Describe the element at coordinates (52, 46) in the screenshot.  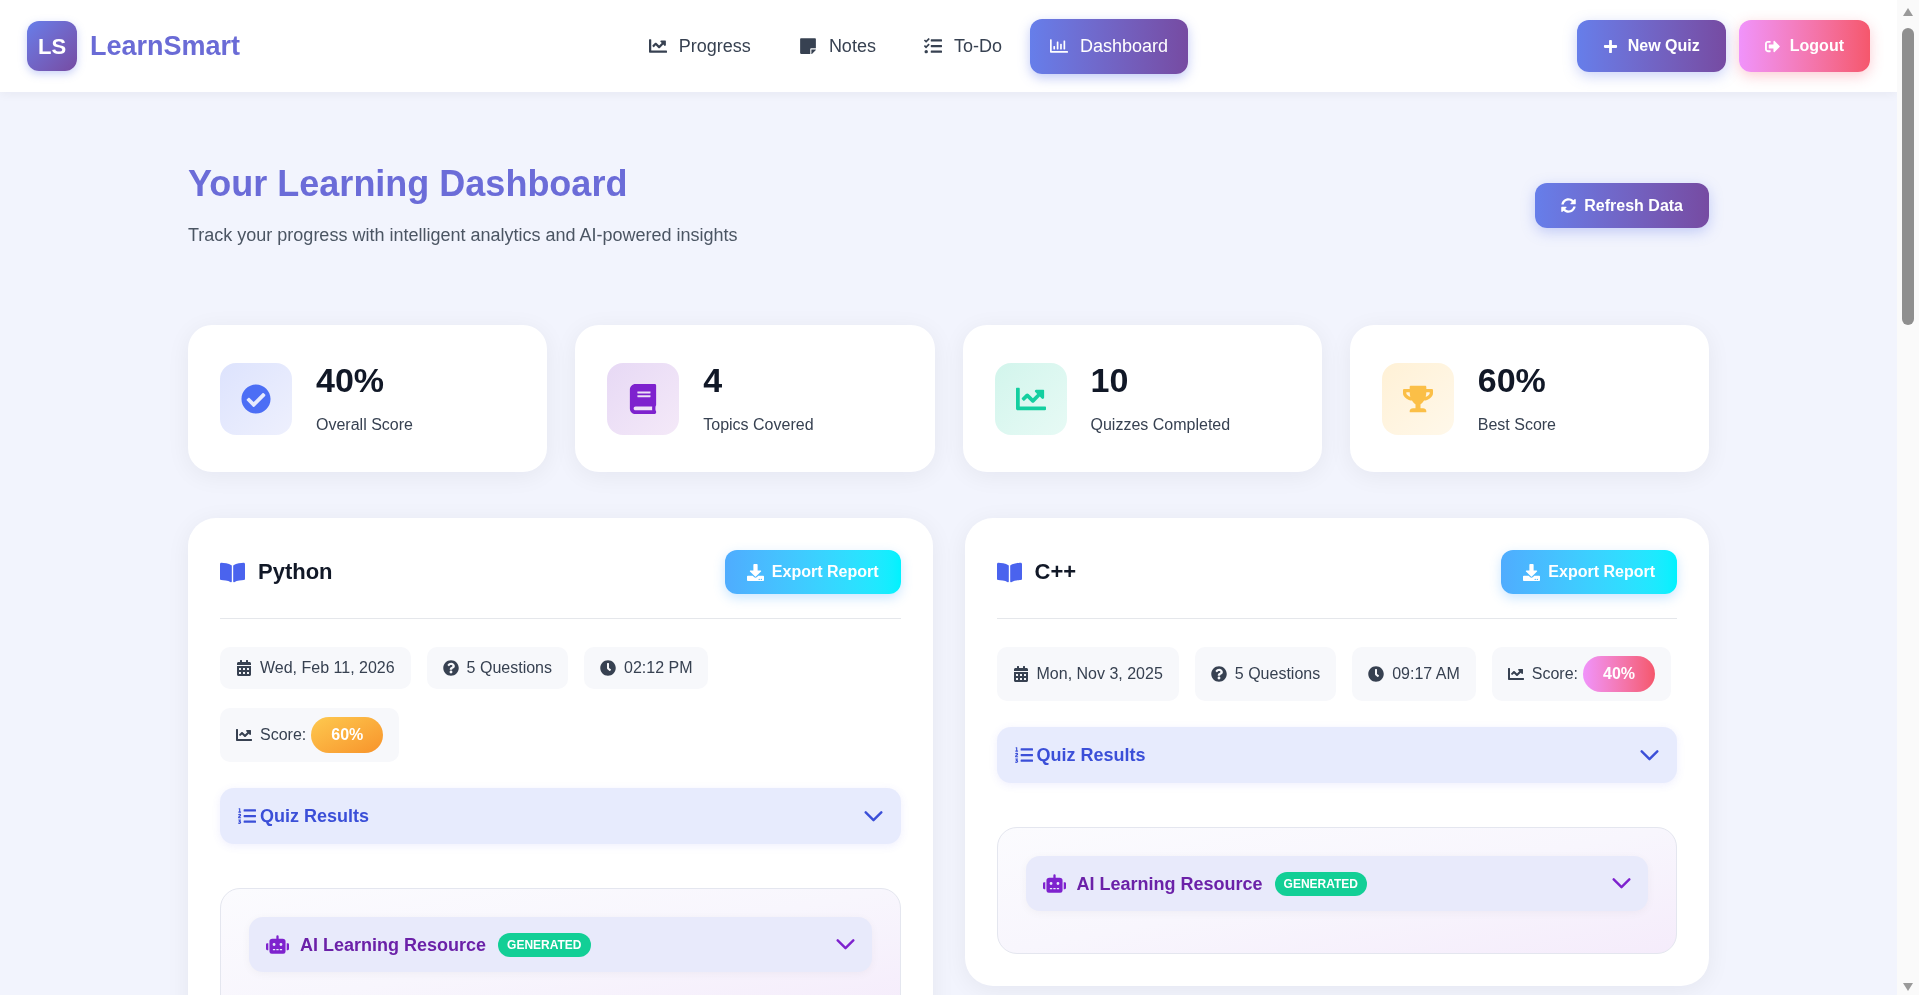
I see `logo-mark: LS` at that location.